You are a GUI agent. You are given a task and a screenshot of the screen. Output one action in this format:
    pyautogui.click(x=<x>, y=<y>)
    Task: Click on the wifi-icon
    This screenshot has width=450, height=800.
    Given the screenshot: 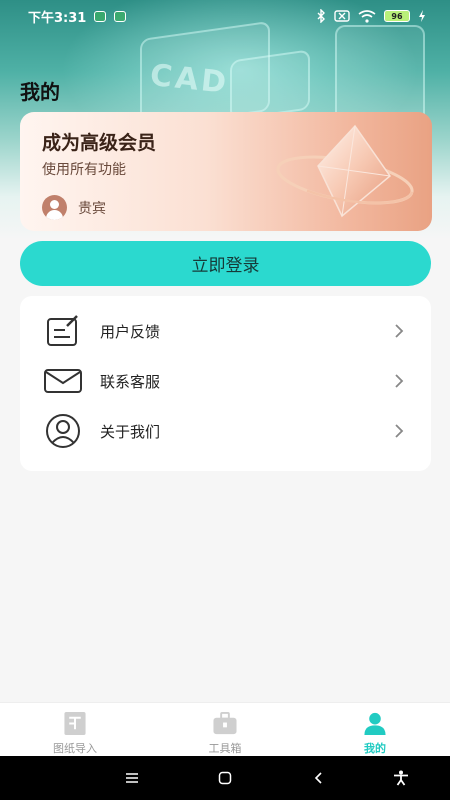 What is the action you would take?
    pyautogui.click(x=367, y=16)
    